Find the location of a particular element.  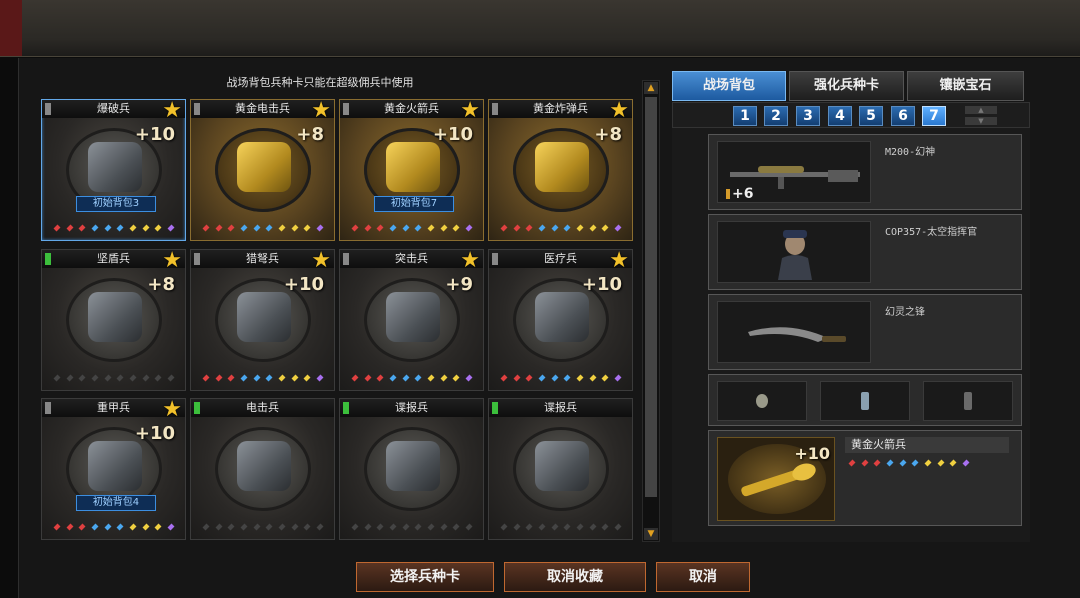

page-button: 1 is located at coordinates (745, 116).